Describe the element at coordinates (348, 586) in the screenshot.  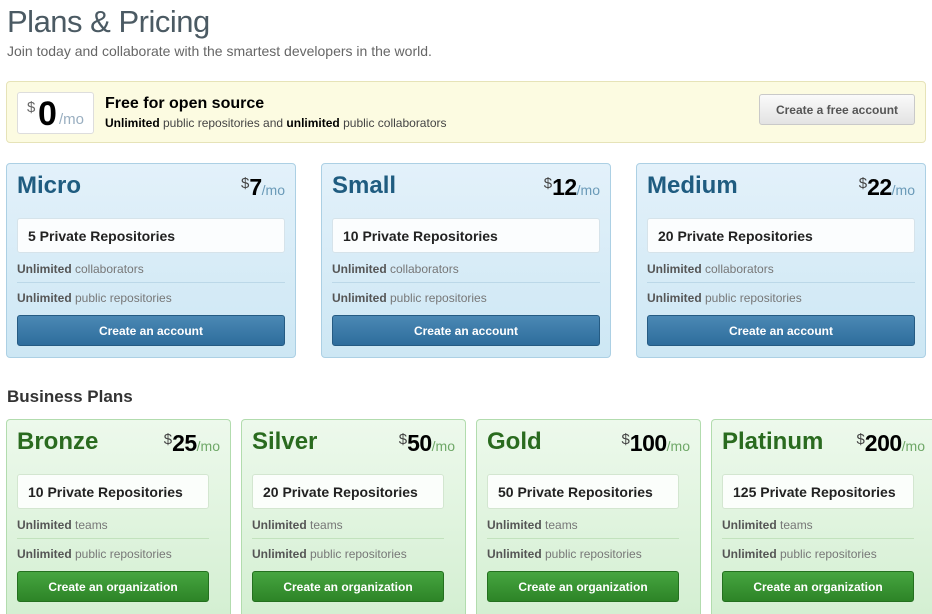
I see `create-organization-button-silver: Create an organization` at that location.